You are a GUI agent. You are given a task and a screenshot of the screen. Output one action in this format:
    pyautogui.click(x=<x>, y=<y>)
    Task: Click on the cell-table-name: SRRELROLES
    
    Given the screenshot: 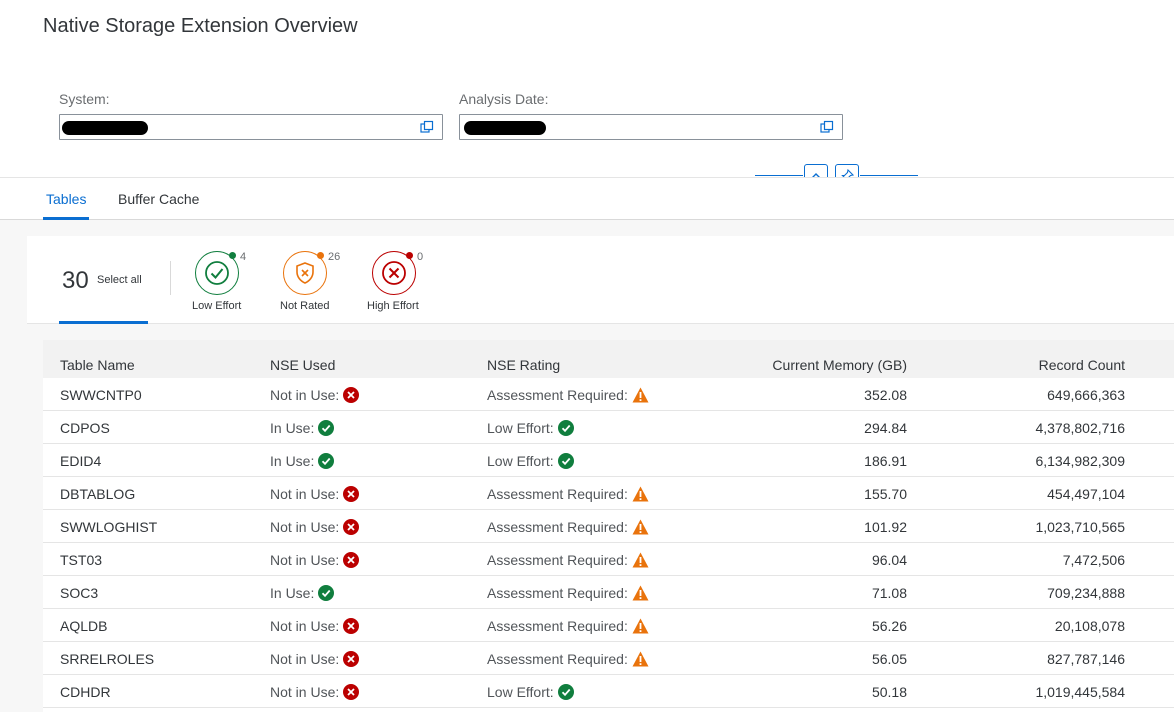 What is the action you would take?
    pyautogui.click(x=107, y=659)
    